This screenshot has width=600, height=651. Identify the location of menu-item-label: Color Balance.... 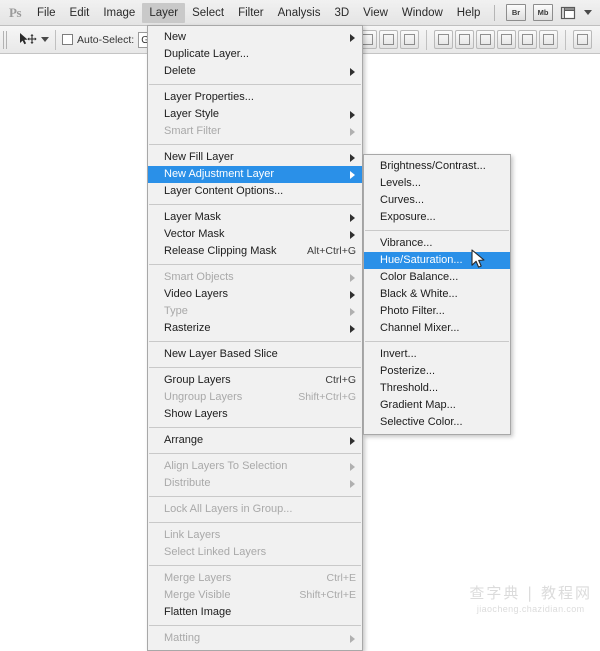
(419, 277).